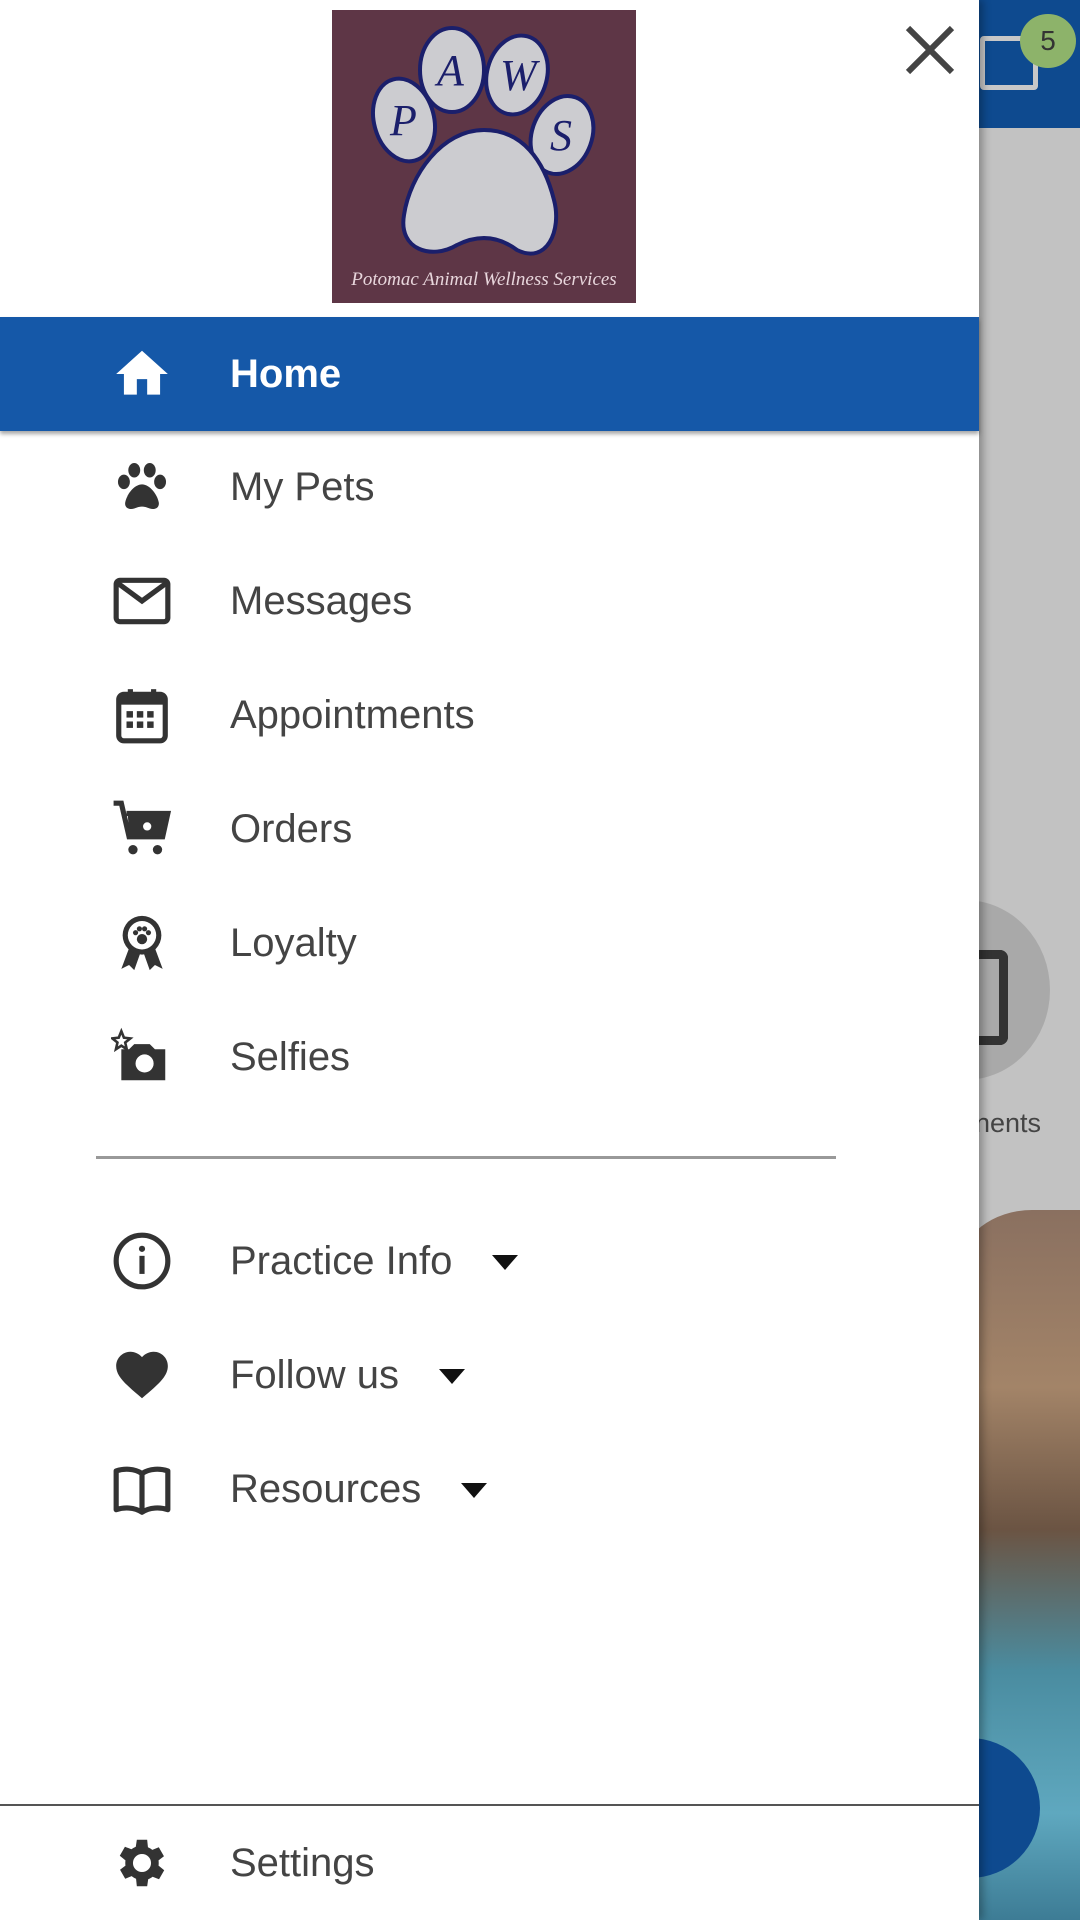 The height and width of the screenshot is (1920, 1080). I want to click on paws-logo: P A W S Potomac Animal Wellness Services, so click(484, 156).